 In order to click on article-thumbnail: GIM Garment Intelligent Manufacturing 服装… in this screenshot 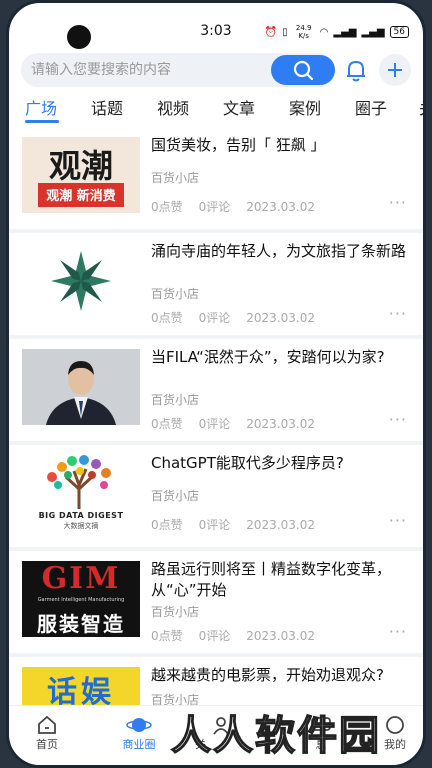, I will do `click(81, 599)`.